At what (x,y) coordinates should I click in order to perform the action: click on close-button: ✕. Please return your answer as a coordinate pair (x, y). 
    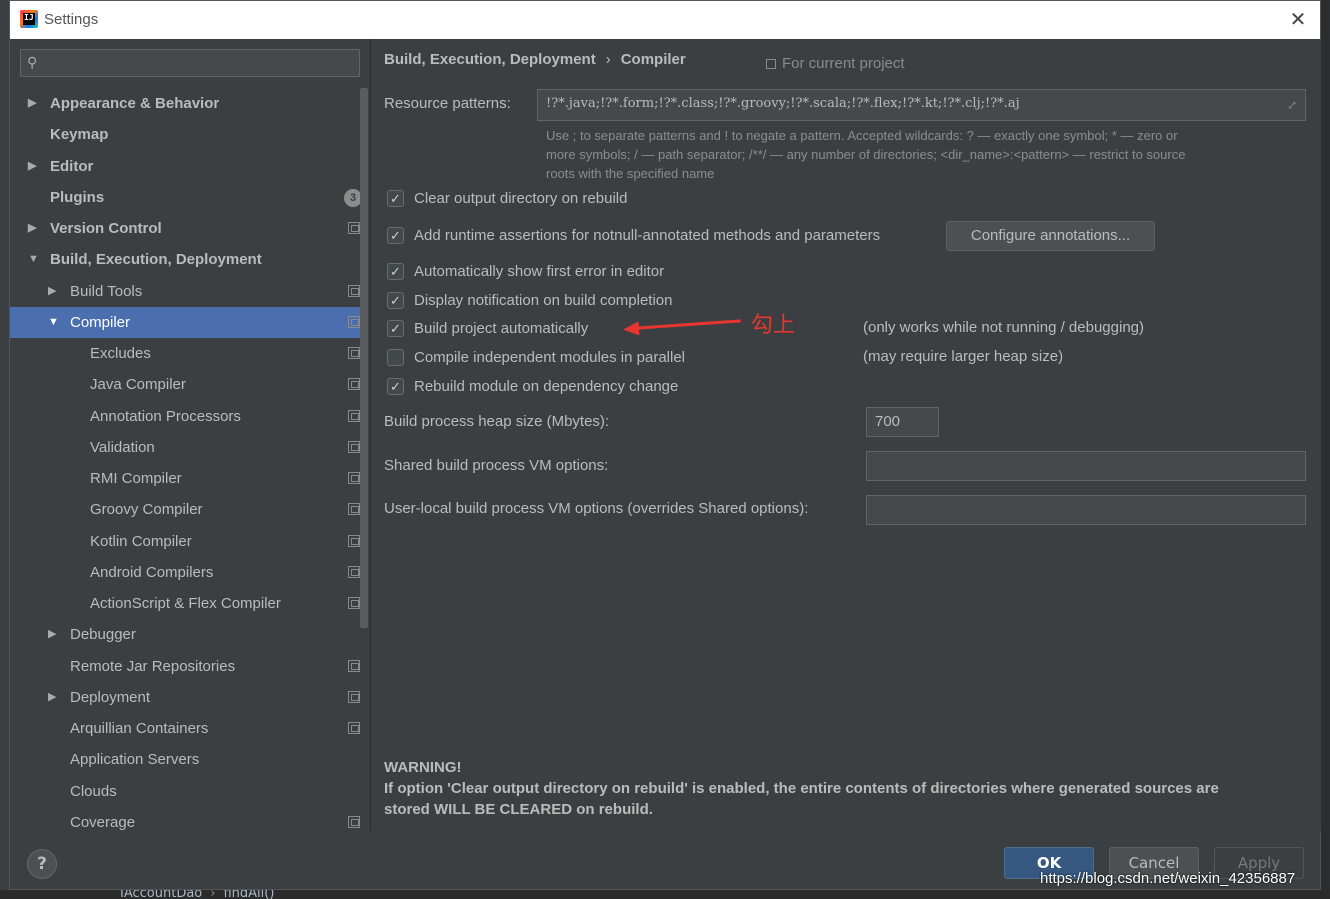
    Looking at the image, I should click on (1298, 19).